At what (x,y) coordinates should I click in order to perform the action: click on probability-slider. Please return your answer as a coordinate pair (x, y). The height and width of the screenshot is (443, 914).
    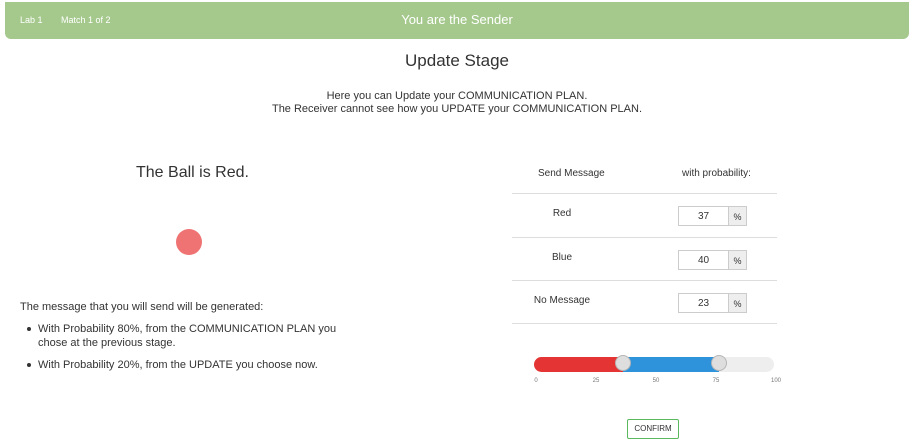
    Looking at the image, I should click on (654, 364).